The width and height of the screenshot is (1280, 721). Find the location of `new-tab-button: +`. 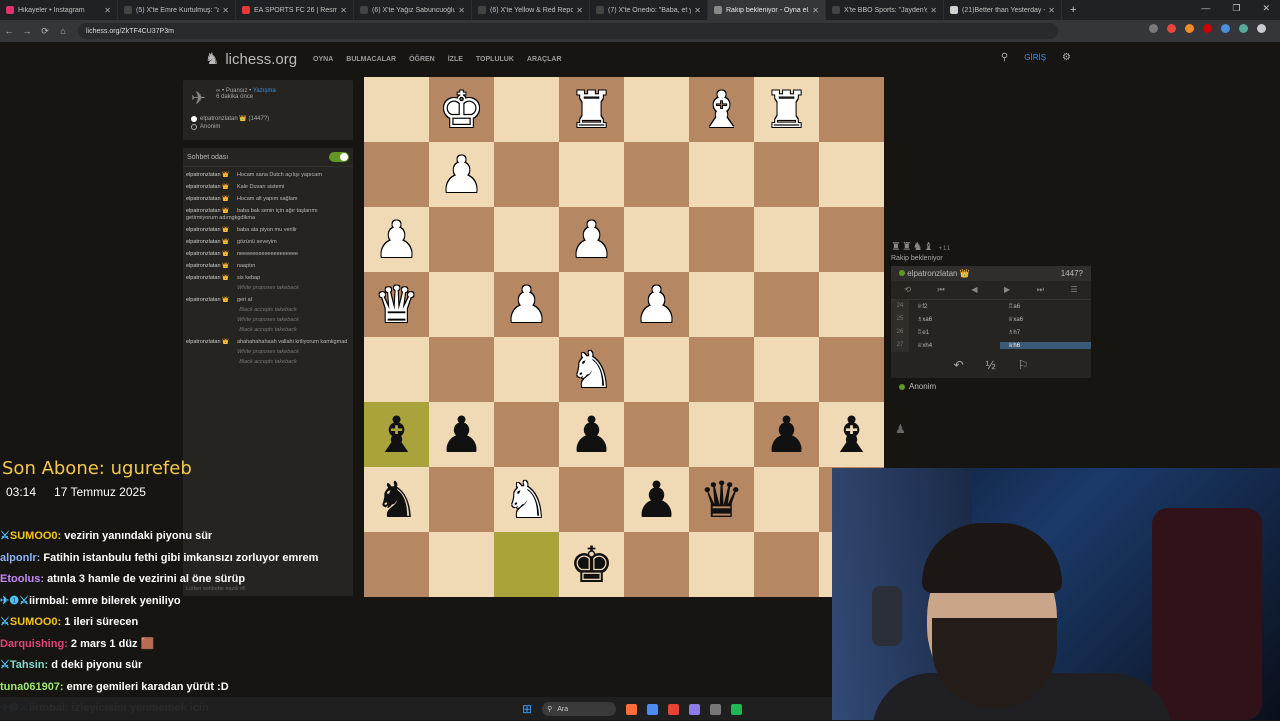

new-tab-button: + is located at coordinates (1073, 10).